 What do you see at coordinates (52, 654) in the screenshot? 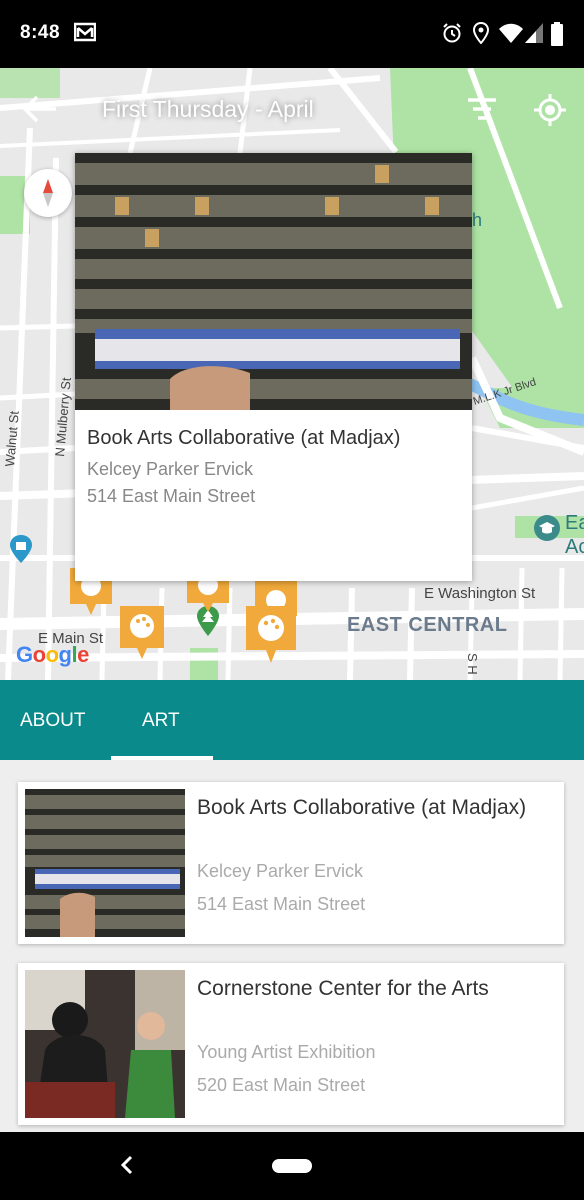
I see `google-logo: Google` at bounding box center [52, 654].